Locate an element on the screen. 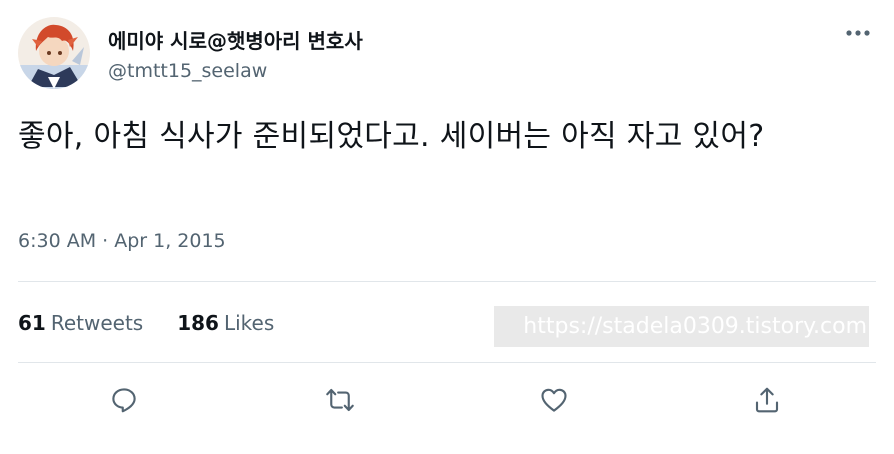 This screenshot has height=454, width=894. retweet-icon is located at coordinates (340, 400).